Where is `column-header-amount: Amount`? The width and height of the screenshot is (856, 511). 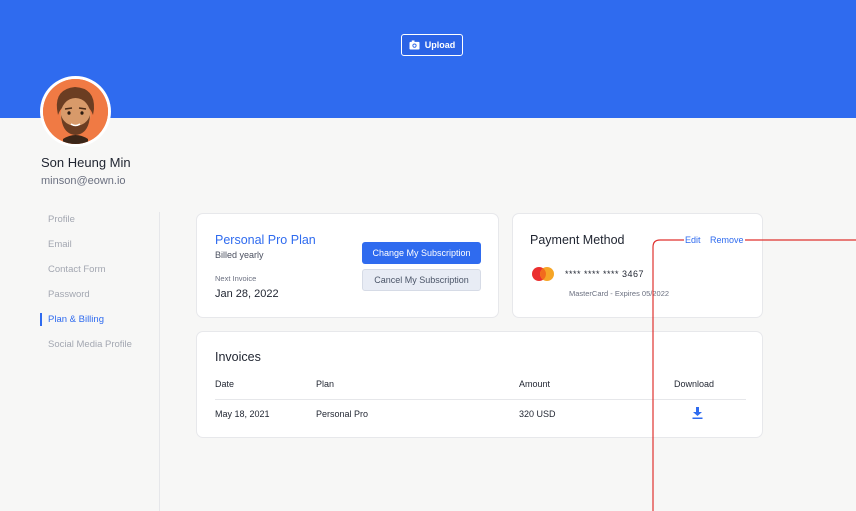
column-header-amount: Amount is located at coordinates (535, 384).